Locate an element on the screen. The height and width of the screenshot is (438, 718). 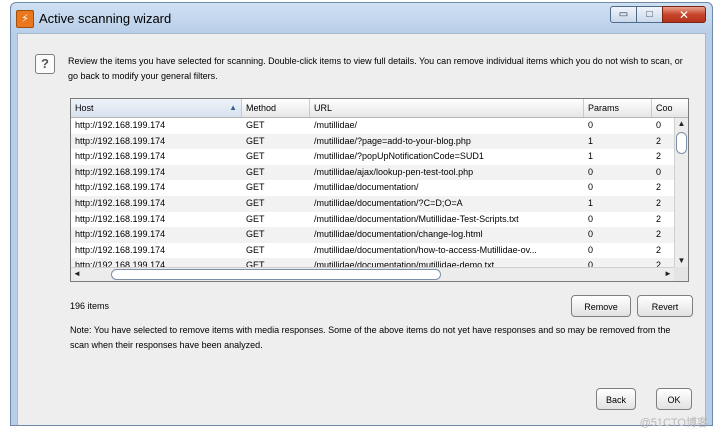
ok-button: OK is located at coordinates (674, 399).